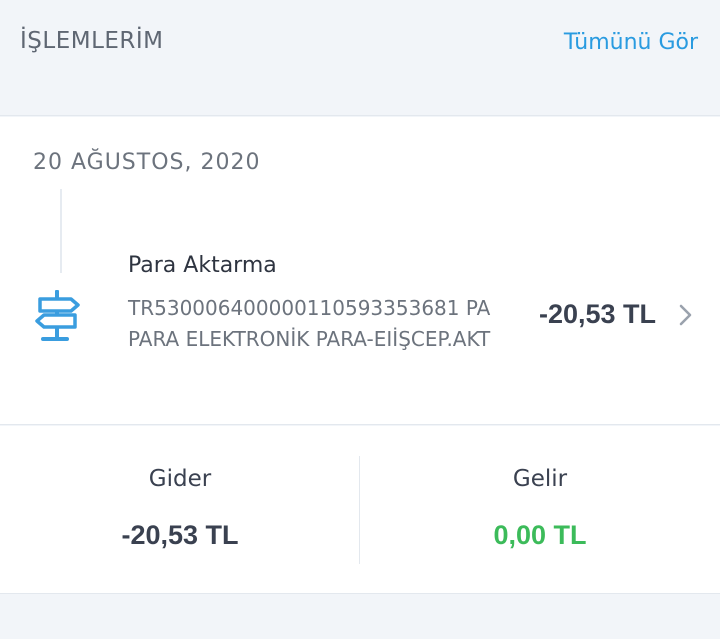  What do you see at coordinates (180, 479) in the screenshot?
I see `expense-label: Gider` at bounding box center [180, 479].